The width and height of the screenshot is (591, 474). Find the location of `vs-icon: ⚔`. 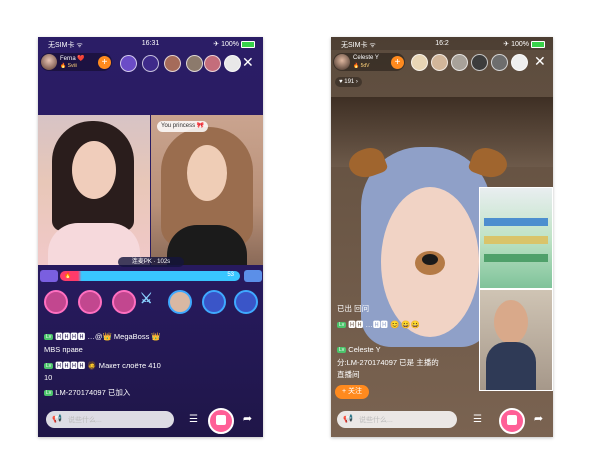

vs-icon: ⚔ is located at coordinates (146, 298).